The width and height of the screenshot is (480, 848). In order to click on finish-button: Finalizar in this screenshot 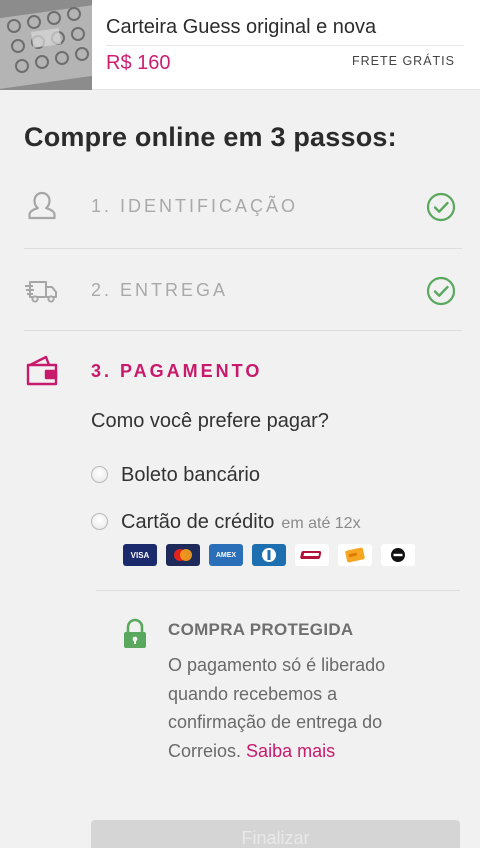, I will do `click(275, 834)`.